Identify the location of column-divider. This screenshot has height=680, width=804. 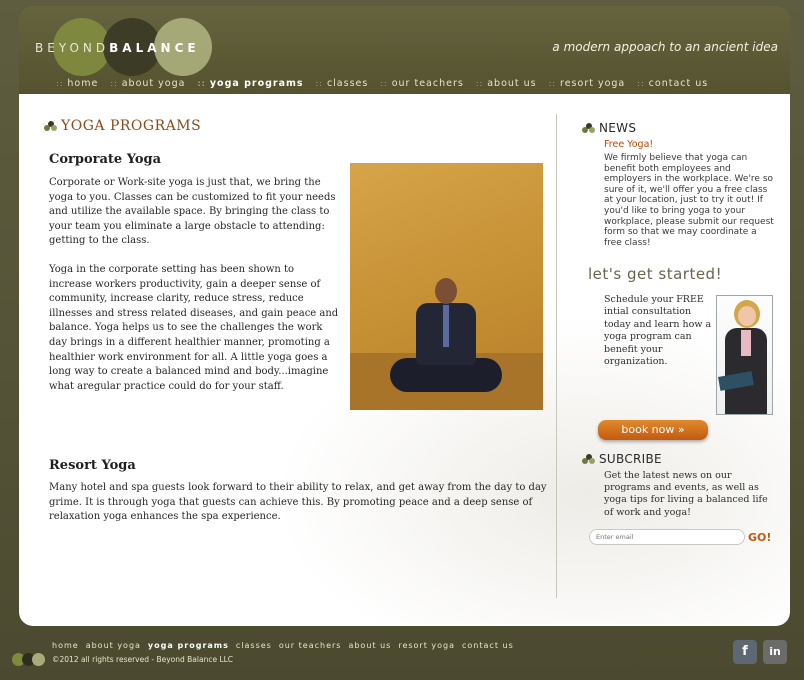
(556, 356).